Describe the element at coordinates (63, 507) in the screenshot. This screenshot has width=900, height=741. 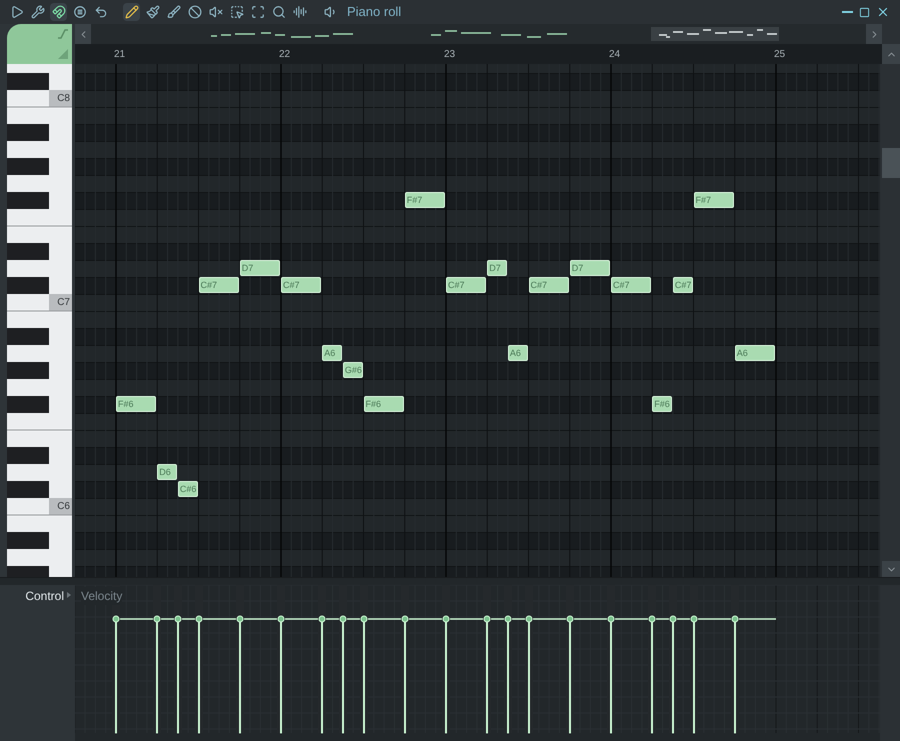
I see `key-label: C6` at that location.